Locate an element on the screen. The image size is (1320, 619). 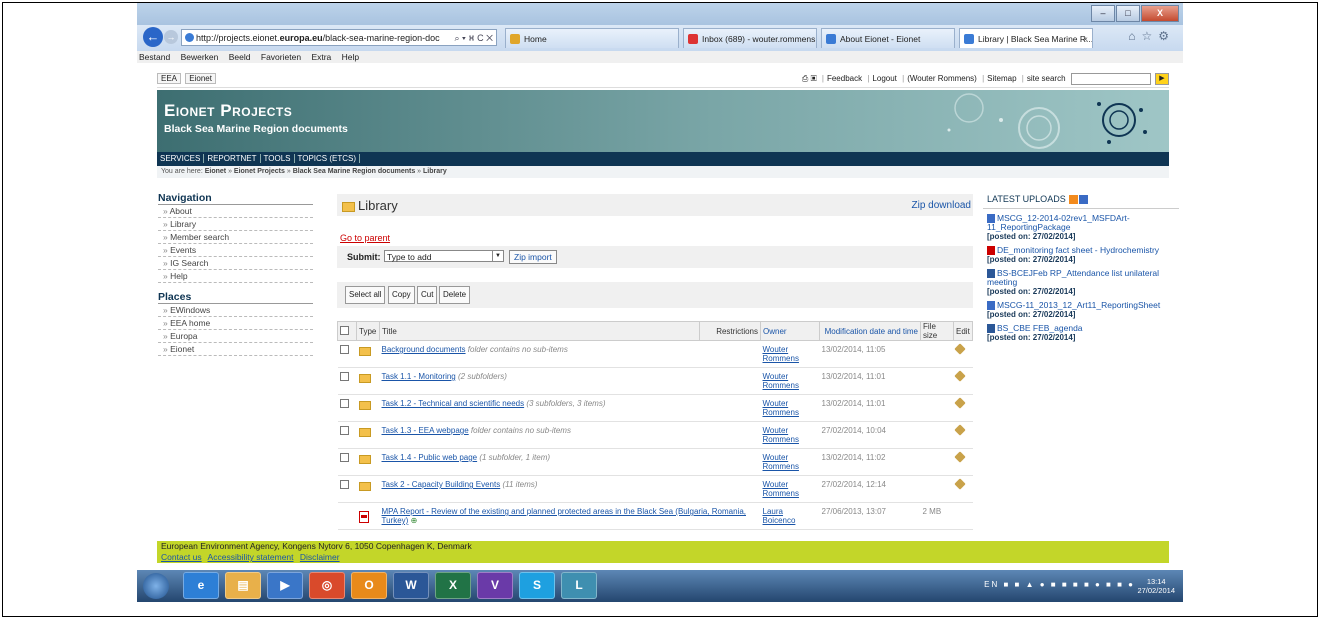
place-eionet: Eionet is located at coordinates (235, 349).